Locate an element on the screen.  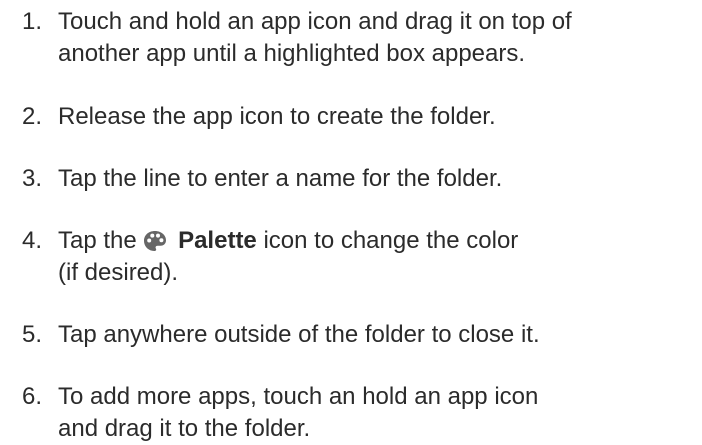
step-number: 5. is located at coordinates (32, 334).